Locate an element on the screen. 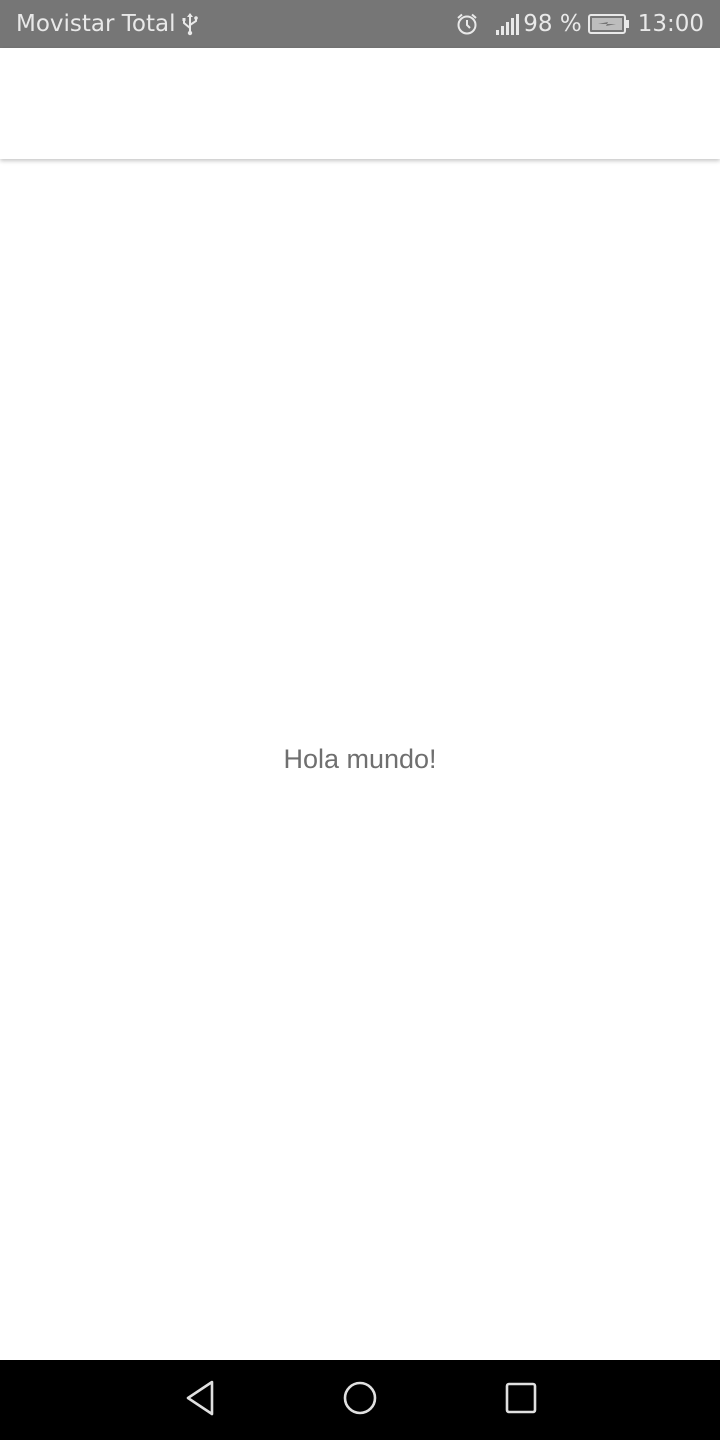  hello-message: Hola mundo! is located at coordinates (360, 759).